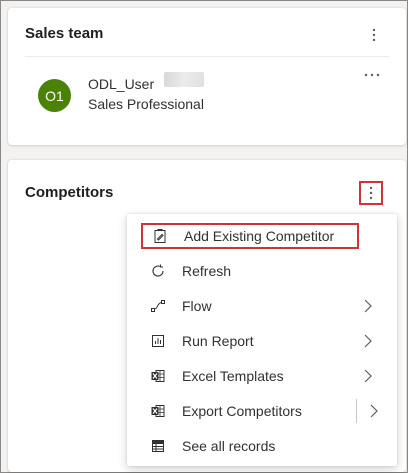 This screenshot has height=473, width=408. What do you see at coordinates (259, 236) in the screenshot?
I see `menu-item-label: Add Existing Competitor` at bounding box center [259, 236].